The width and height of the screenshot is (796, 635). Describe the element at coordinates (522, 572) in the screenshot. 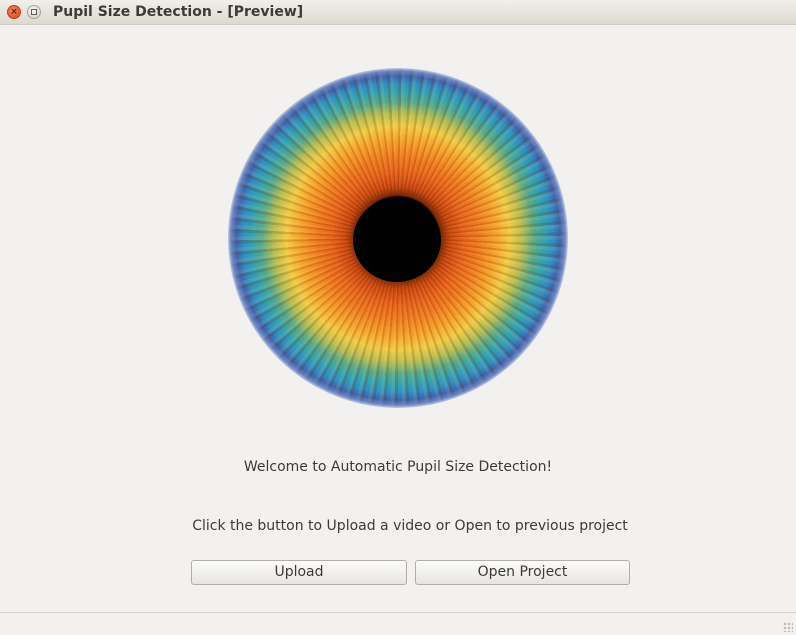

I see `open-project-button: Open Project` at that location.